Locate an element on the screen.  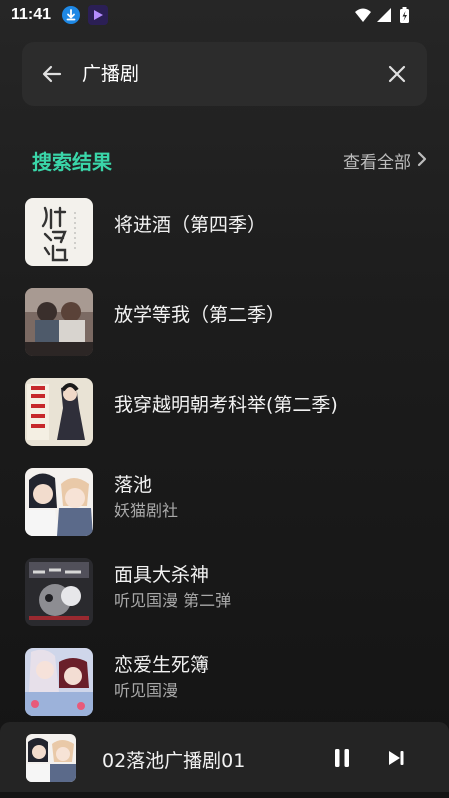
list-item: 面具大杀神 听见国漫 第二弹 is located at coordinates (224, 592).